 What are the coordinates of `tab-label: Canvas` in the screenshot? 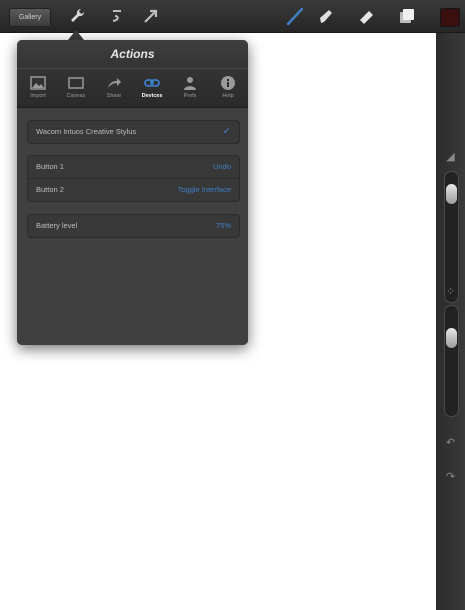 It's located at (76, 96).